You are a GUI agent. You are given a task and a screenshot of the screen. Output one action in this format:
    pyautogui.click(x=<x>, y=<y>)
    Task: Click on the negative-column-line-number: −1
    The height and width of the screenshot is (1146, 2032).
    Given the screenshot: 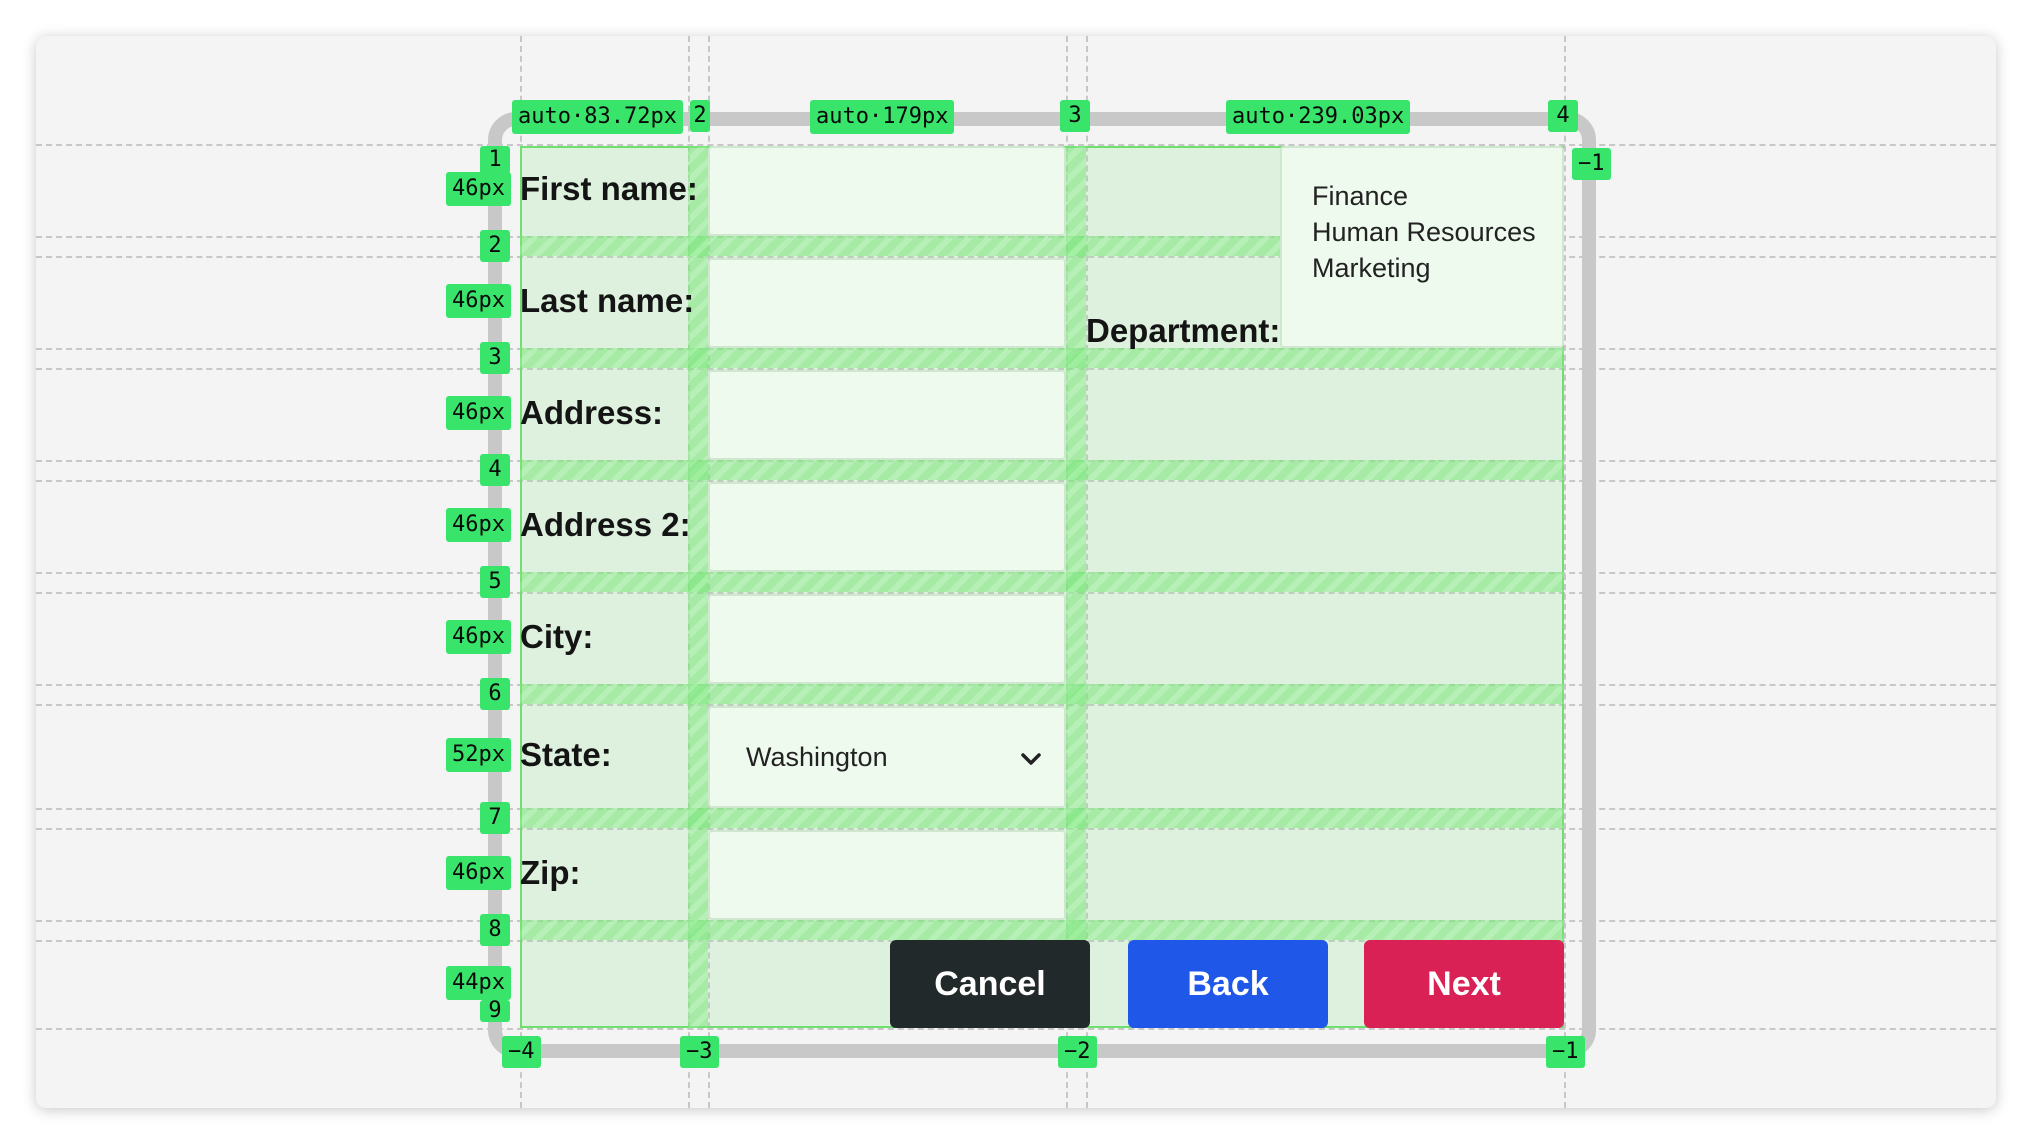 What is the action you would take?
    pyautogui.click(x=1565, y=1052)
    